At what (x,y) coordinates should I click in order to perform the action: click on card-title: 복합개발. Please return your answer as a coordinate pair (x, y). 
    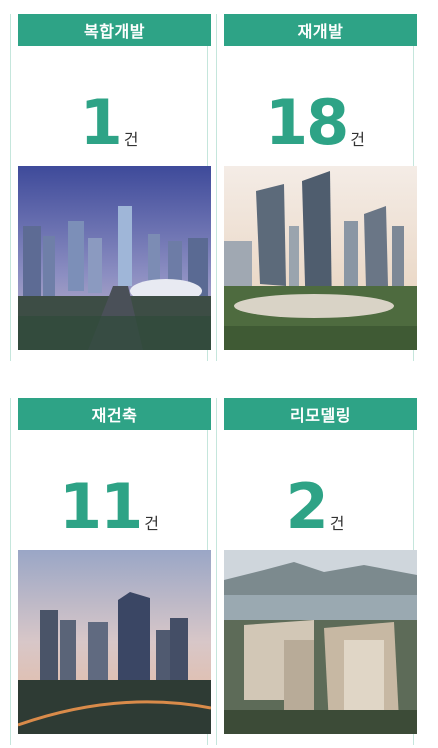
    Looking at the image, I should click on (114, 30).